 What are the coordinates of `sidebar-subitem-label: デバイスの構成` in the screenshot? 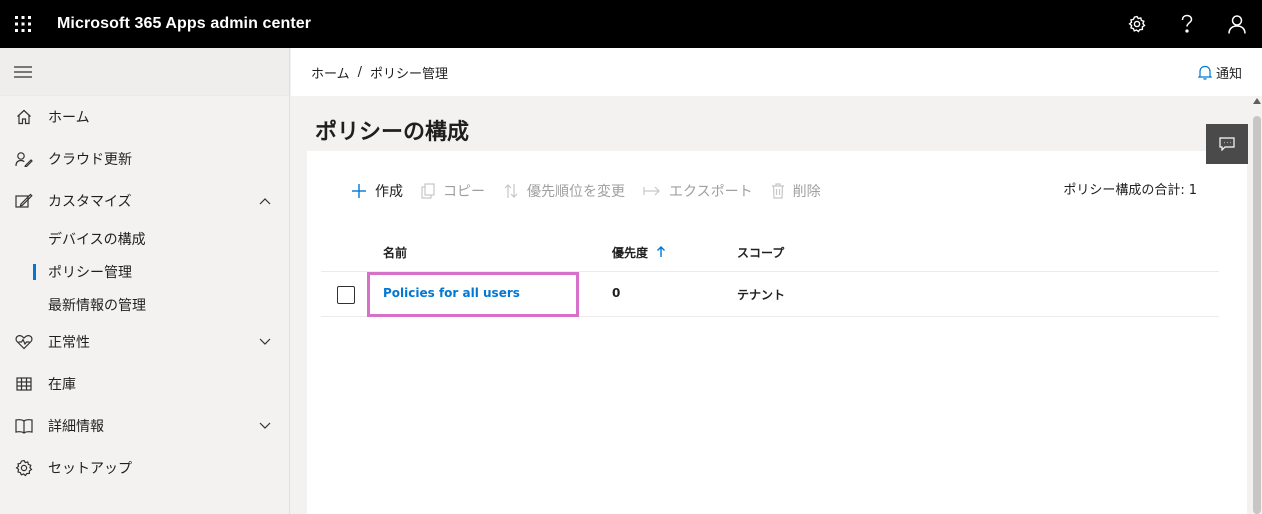 It's located at (97, 239).